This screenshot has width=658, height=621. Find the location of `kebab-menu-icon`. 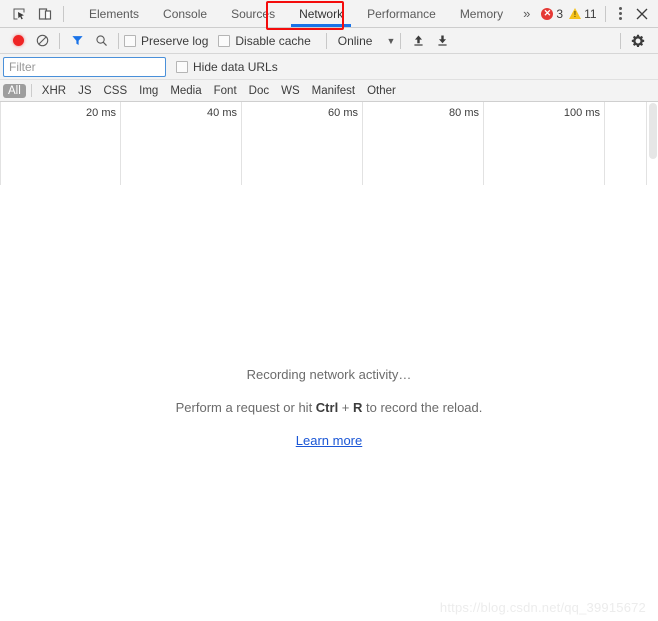

kebab-menu-icon is located at coordinates (620, 13).